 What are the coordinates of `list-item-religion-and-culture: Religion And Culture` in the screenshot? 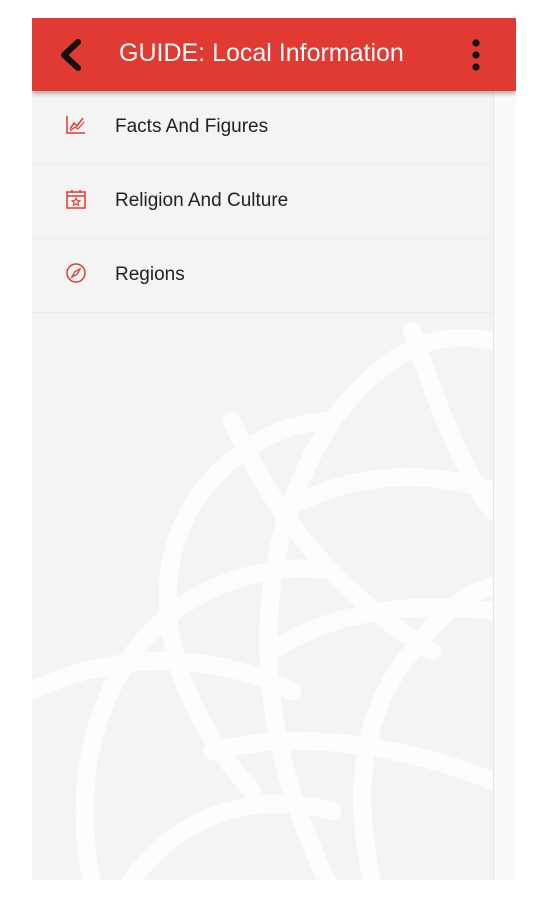 It's located at (262, 202).